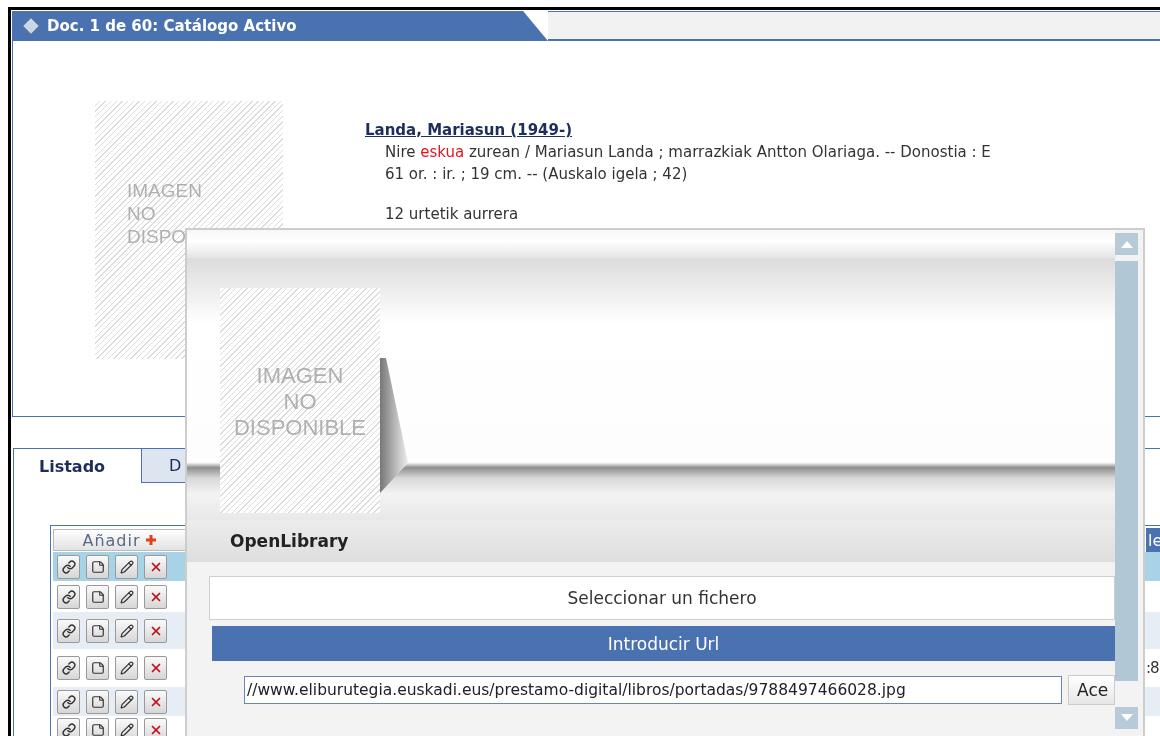 This screenshot has width=1160, height=736. Describe the element at coordinates (299, 428) in the screenshot. I see `placeholder-text: DISPONIBLE` at that location.